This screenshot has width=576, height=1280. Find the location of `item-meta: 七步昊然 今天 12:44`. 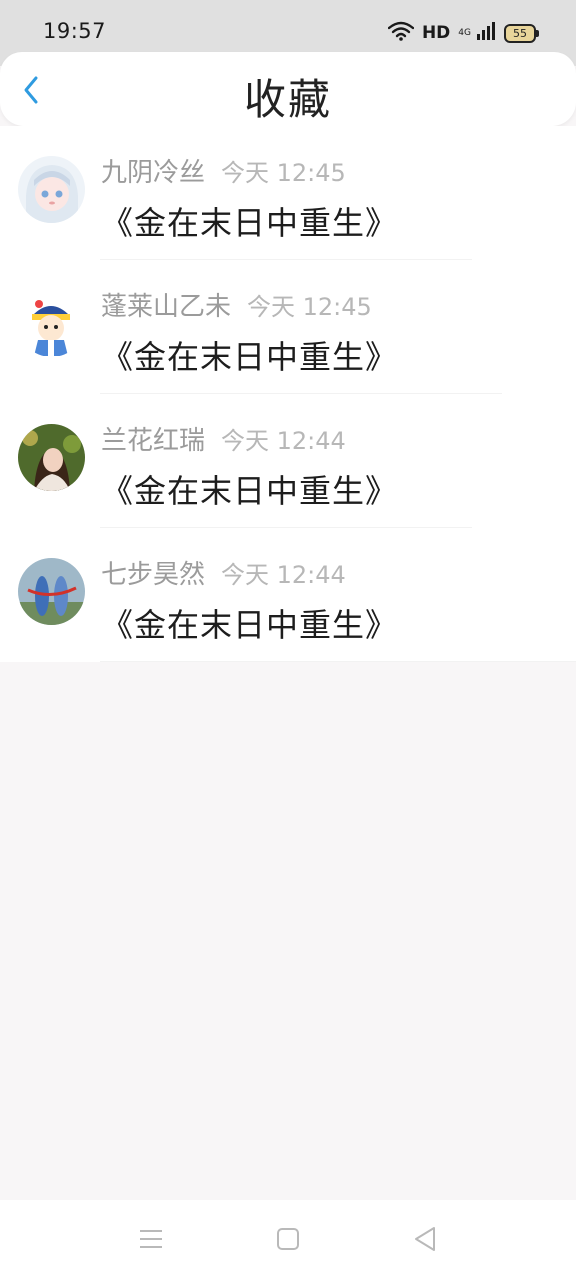

item-meta: 七步昊然 今天 12:44 is located at coordinates (223, 572).